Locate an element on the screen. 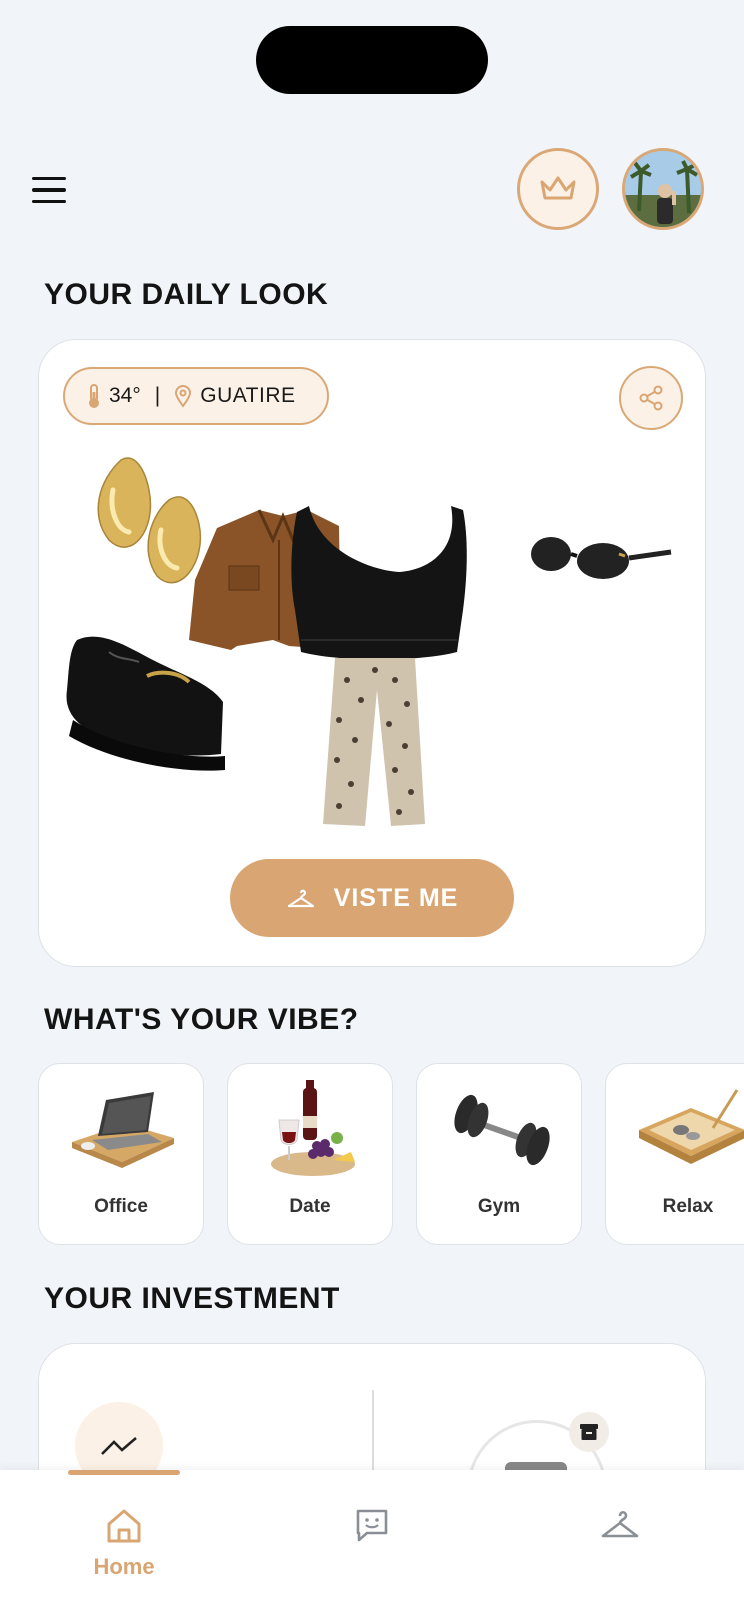  nav-item-chat is located at coordinates (372, 1525).